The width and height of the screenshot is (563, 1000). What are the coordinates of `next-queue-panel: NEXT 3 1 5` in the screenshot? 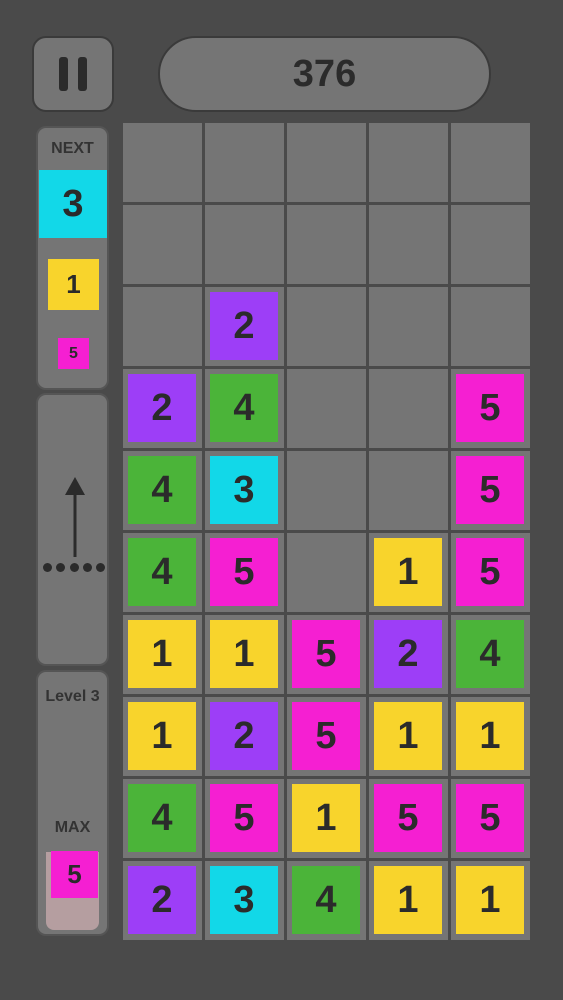 It's located at (72, 258).